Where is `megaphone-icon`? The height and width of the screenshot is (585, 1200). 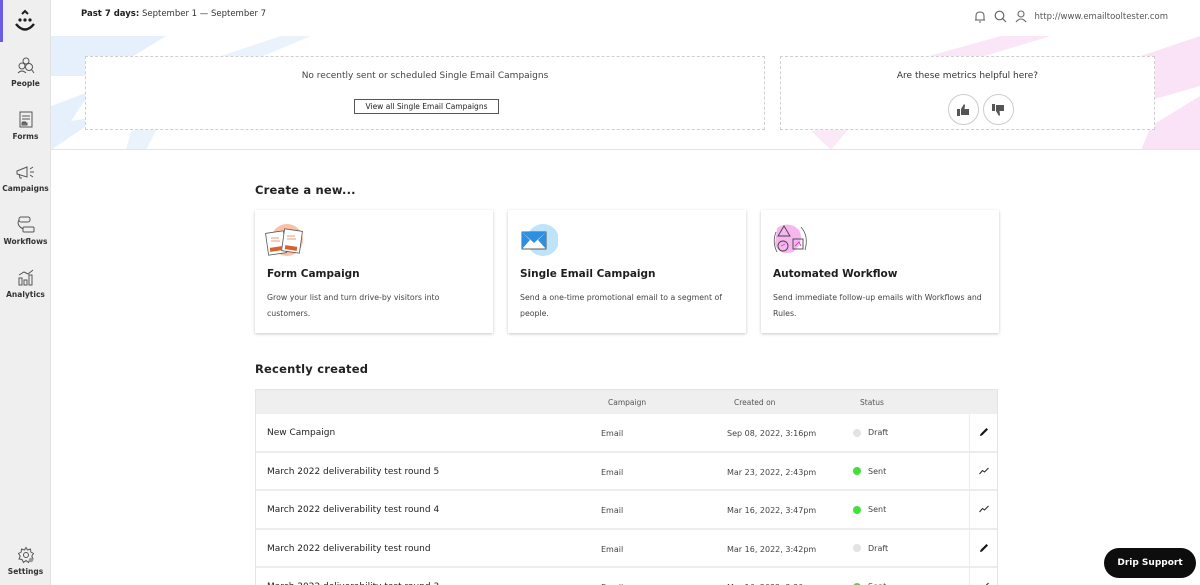 megaphone-icon is located at coordinates (25, 172).